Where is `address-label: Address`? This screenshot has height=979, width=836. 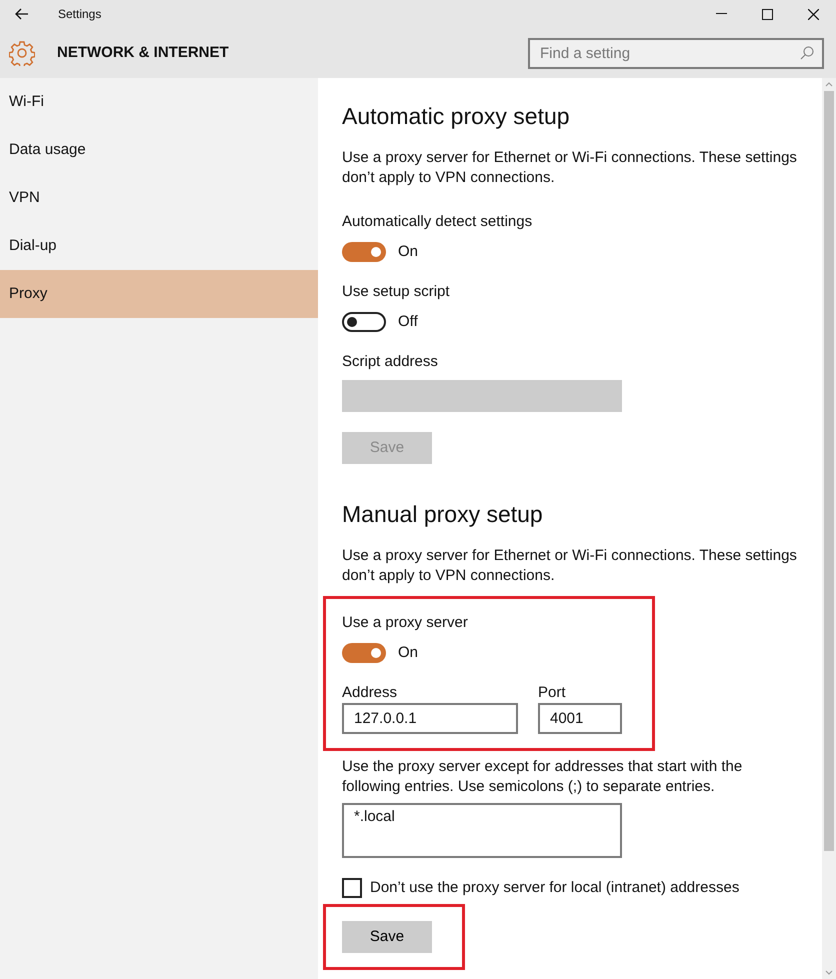 address-label: Address is located at coordinates (370, 693).